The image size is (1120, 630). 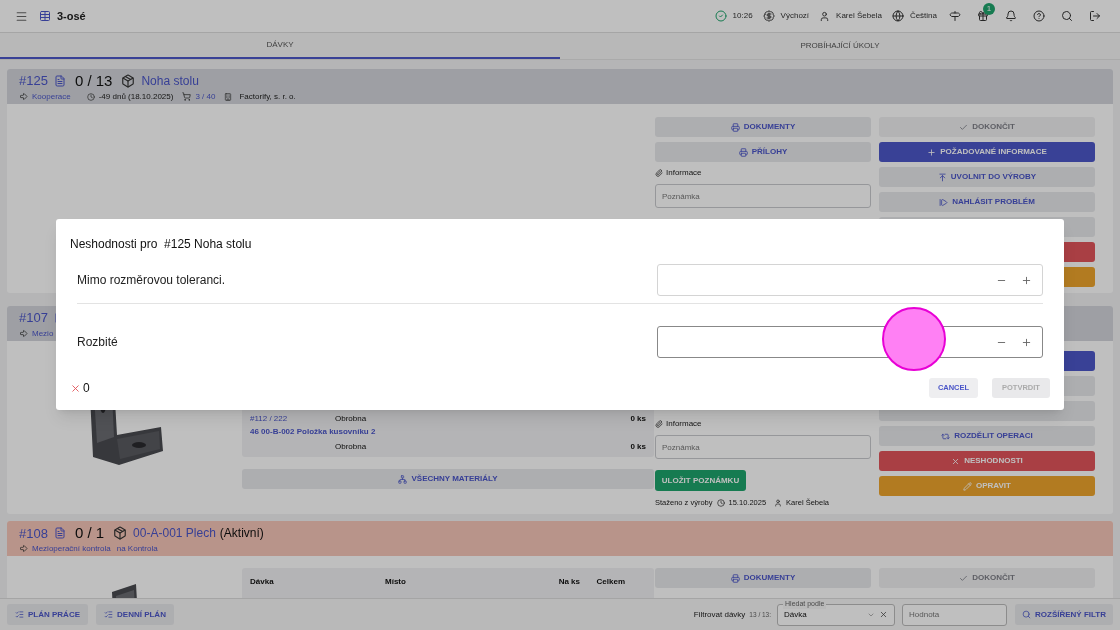 What do you see at coordinates (719, 614) in the screenshot?
I see `filter-label: Filtrovat dávky` at bounding box center [719, 614].